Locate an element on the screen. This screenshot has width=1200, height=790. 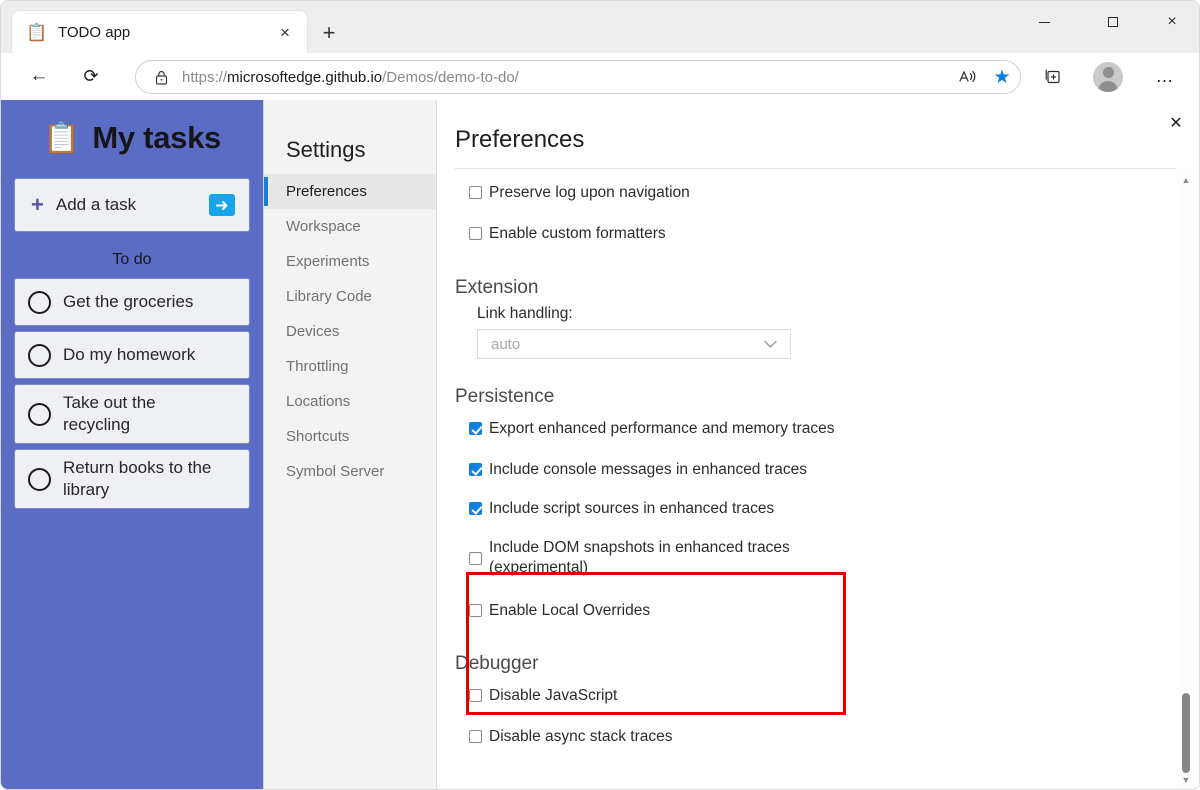
nav-label: Locations is located at coordinates (318, 401).